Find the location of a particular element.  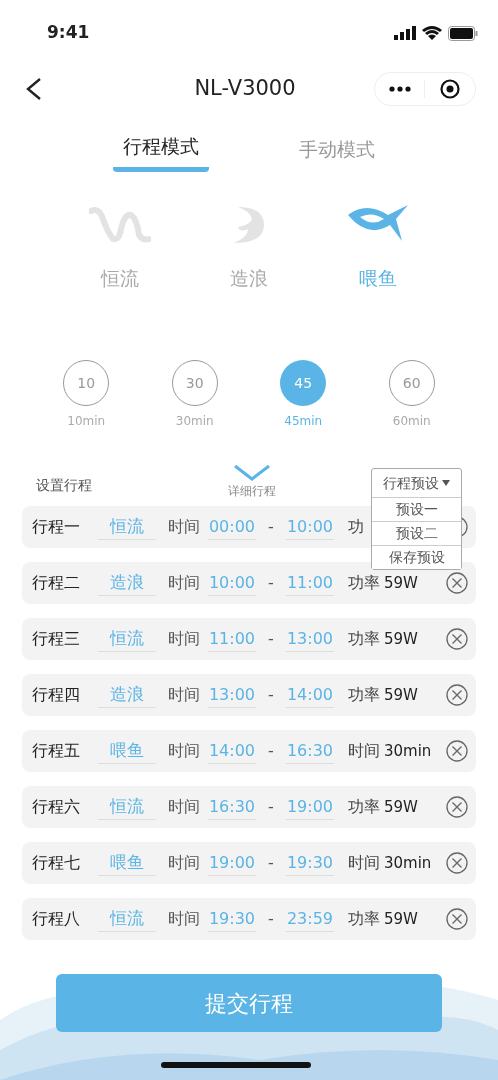

row-name: 行程六 is located at coordinates (56, 807).